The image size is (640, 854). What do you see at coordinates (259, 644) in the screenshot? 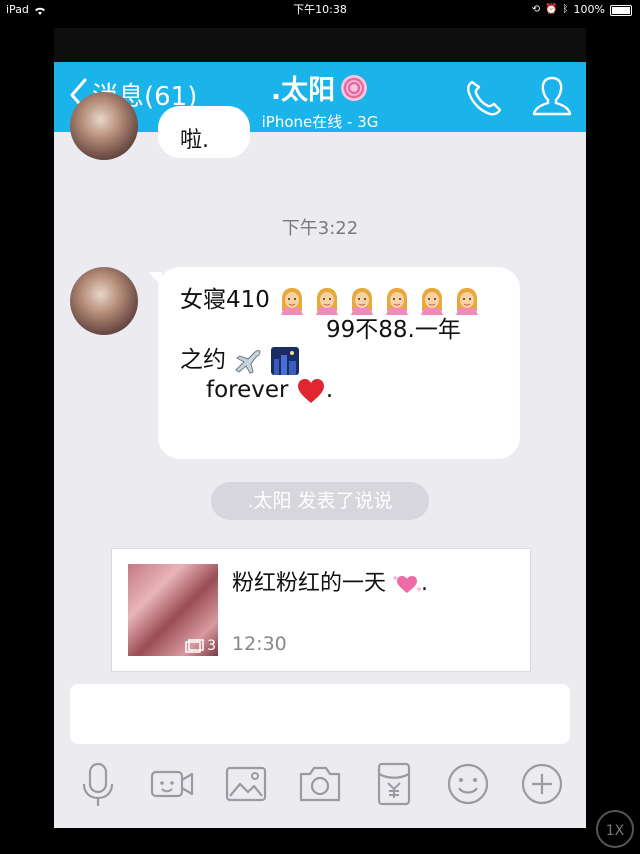
I see `shuoshuo-time: 12:30` at bounding box center [259, 644].